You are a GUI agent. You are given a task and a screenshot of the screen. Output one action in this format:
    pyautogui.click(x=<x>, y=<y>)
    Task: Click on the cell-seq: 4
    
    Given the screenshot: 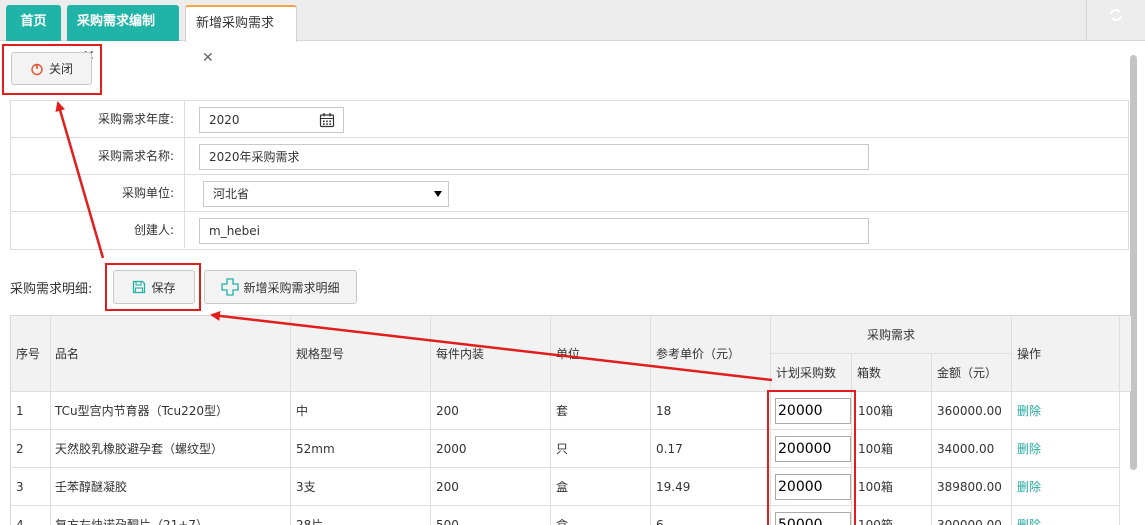 What is the action you would take?
    pyautogui.click(x=31, y=515)
    